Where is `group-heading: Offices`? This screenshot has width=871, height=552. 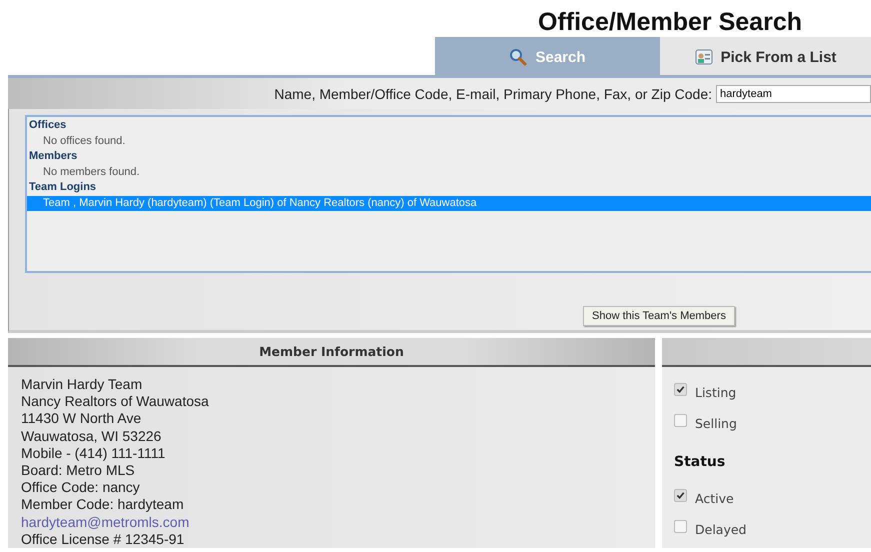 group-heading: Offices is located at coordinates (48, 125).